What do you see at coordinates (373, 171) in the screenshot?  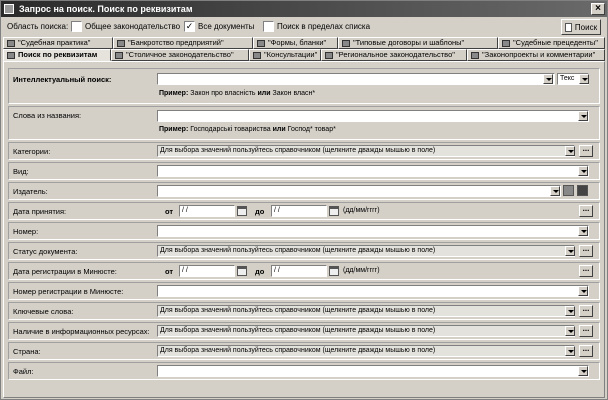 I see `kind-field` at bounding box center [373, 171].